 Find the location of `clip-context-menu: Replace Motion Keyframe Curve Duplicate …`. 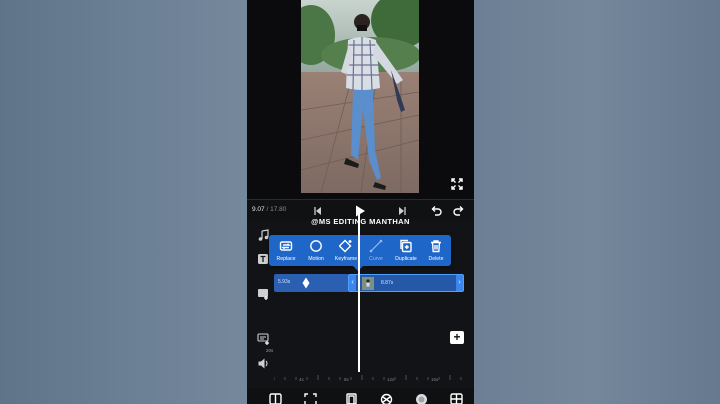

clip-context-menu: Replace Motion Keyframe Curve Duplicate … is located at coordinates (360, 250).